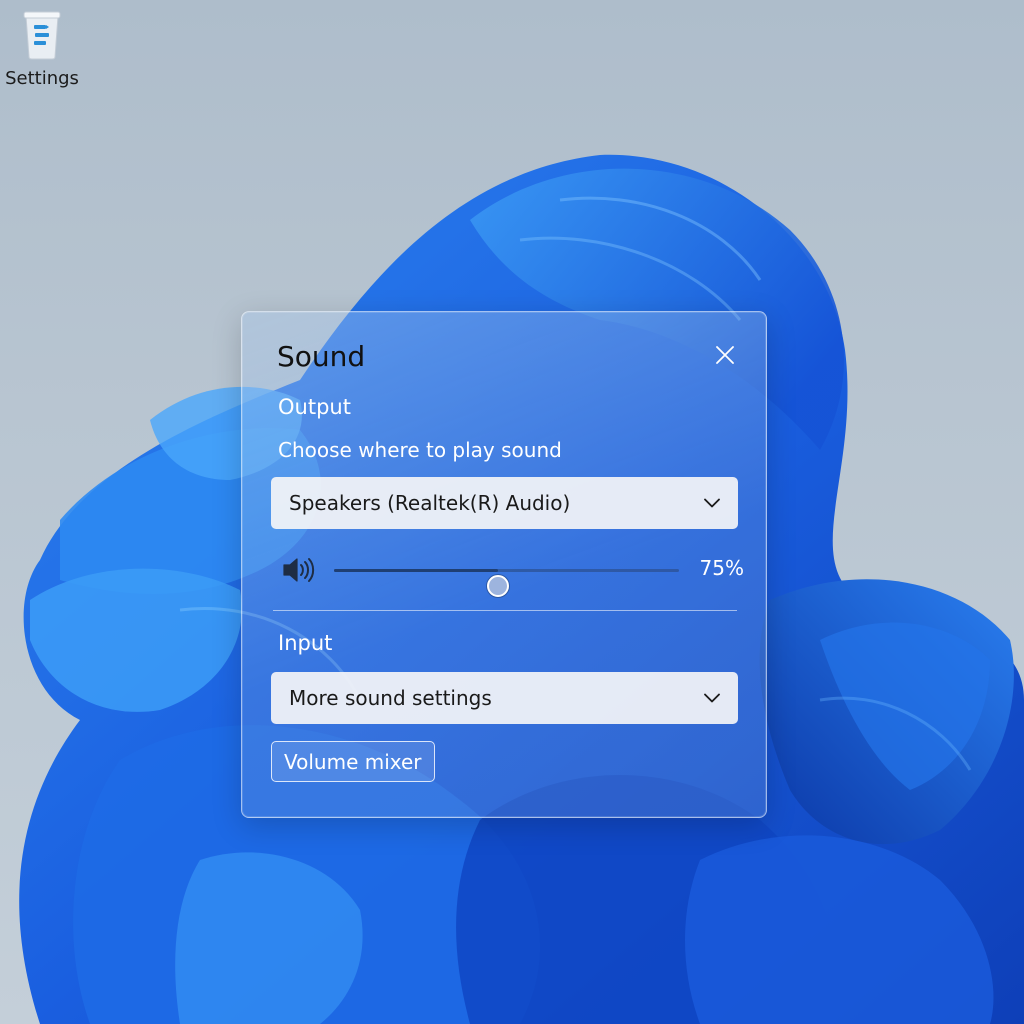  What do you see at coordinates (721, 568) in the screenshot?
I see `volume-value: 75%` at bounding box center [721, 568].